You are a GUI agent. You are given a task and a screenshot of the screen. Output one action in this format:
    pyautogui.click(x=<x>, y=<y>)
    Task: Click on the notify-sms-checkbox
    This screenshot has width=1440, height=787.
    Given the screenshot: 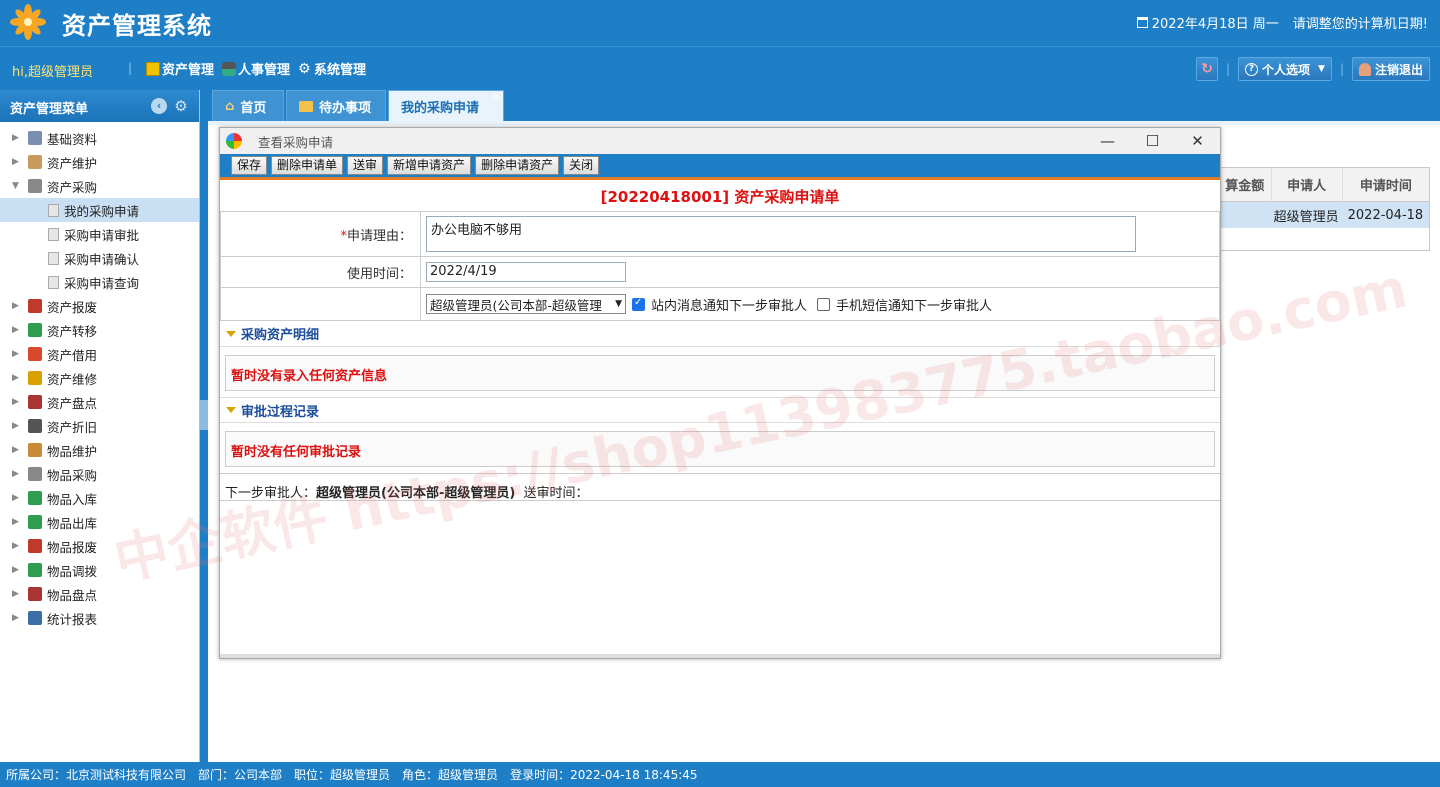 What is the action you would take?
    pyautogui.click(x=824, y=304)
    